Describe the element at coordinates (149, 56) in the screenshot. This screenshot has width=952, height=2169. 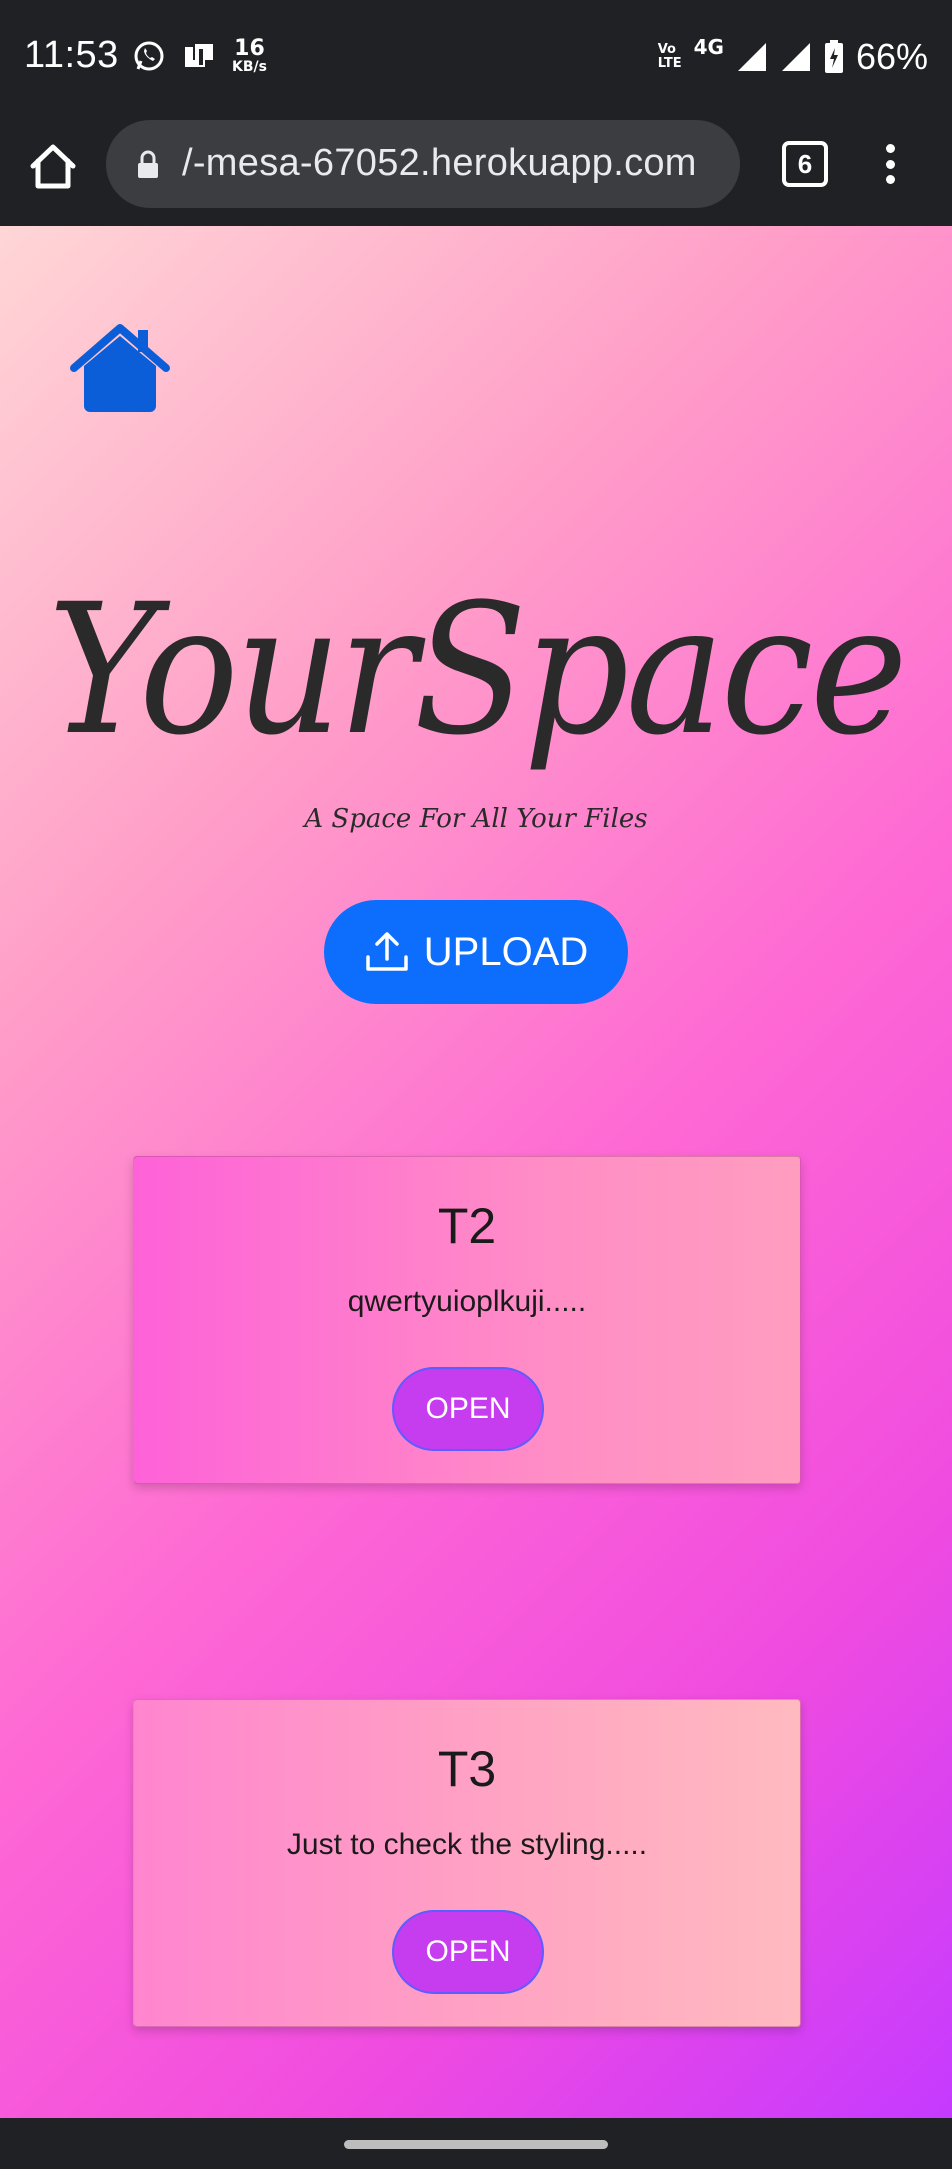
I see `whatsapp-icon` at that location.